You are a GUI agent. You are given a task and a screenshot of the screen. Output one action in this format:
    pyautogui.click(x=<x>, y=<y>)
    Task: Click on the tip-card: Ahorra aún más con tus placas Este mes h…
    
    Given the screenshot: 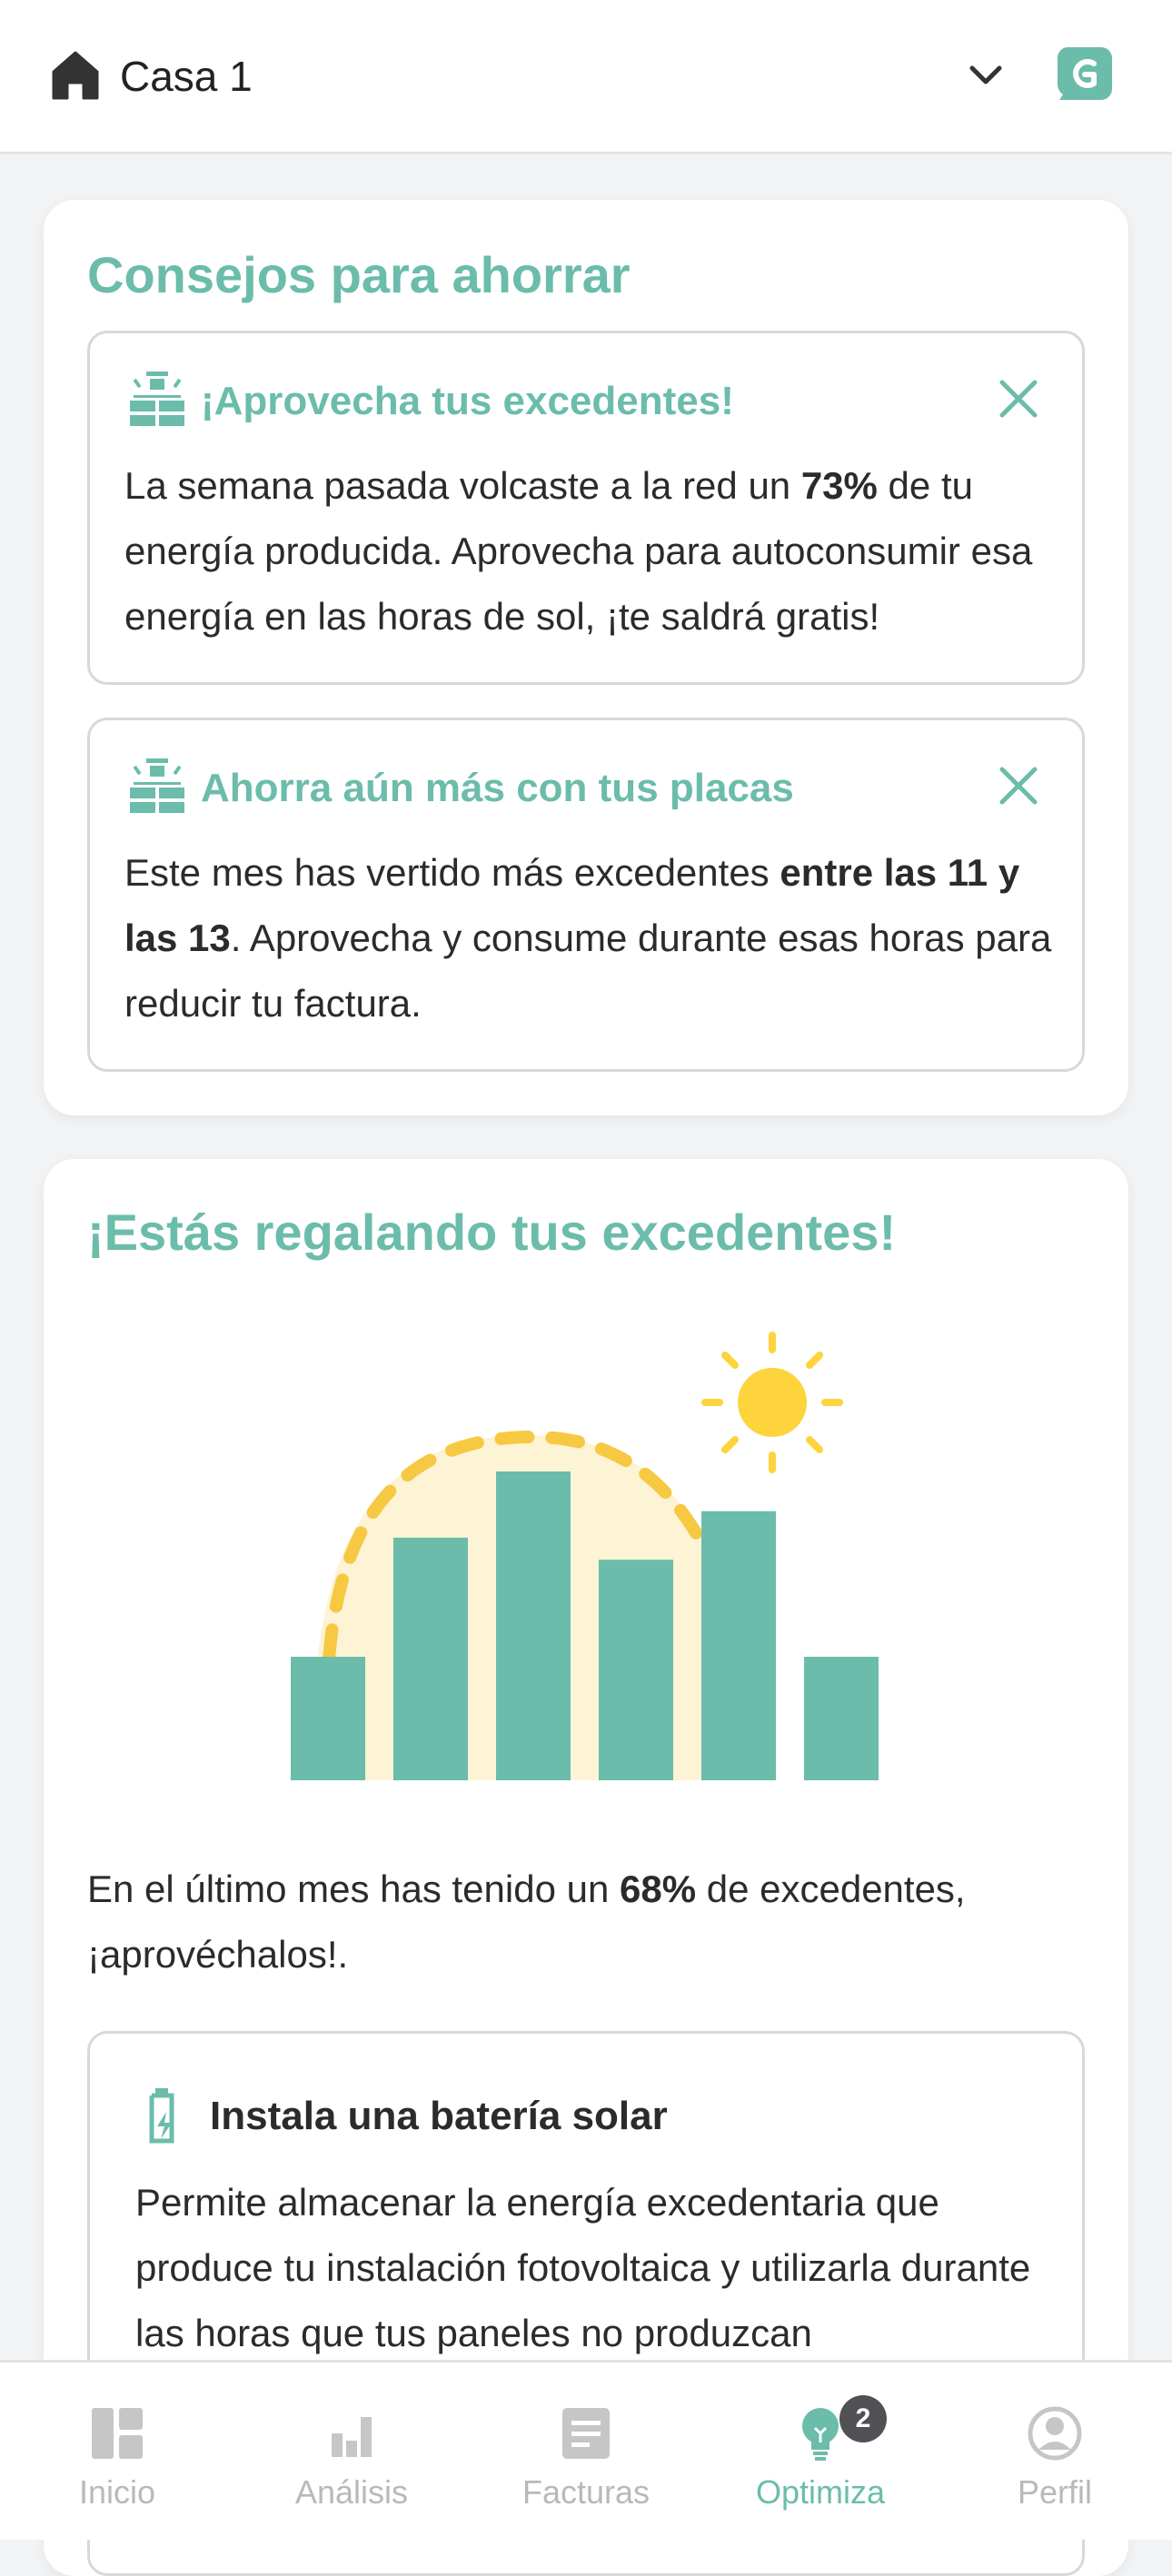 What is the action you would take?
    pyautogui.click(x=586, y=895)
    